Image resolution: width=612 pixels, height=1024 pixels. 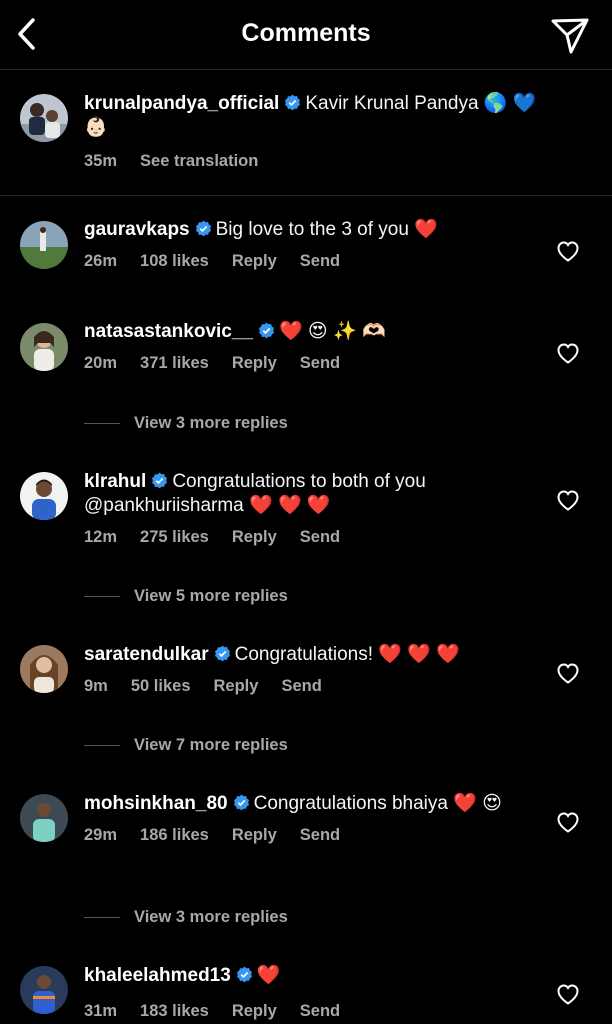 I want to click on comment-meta: 26m 108 likes Reply Send, so click(x=314, y=261).